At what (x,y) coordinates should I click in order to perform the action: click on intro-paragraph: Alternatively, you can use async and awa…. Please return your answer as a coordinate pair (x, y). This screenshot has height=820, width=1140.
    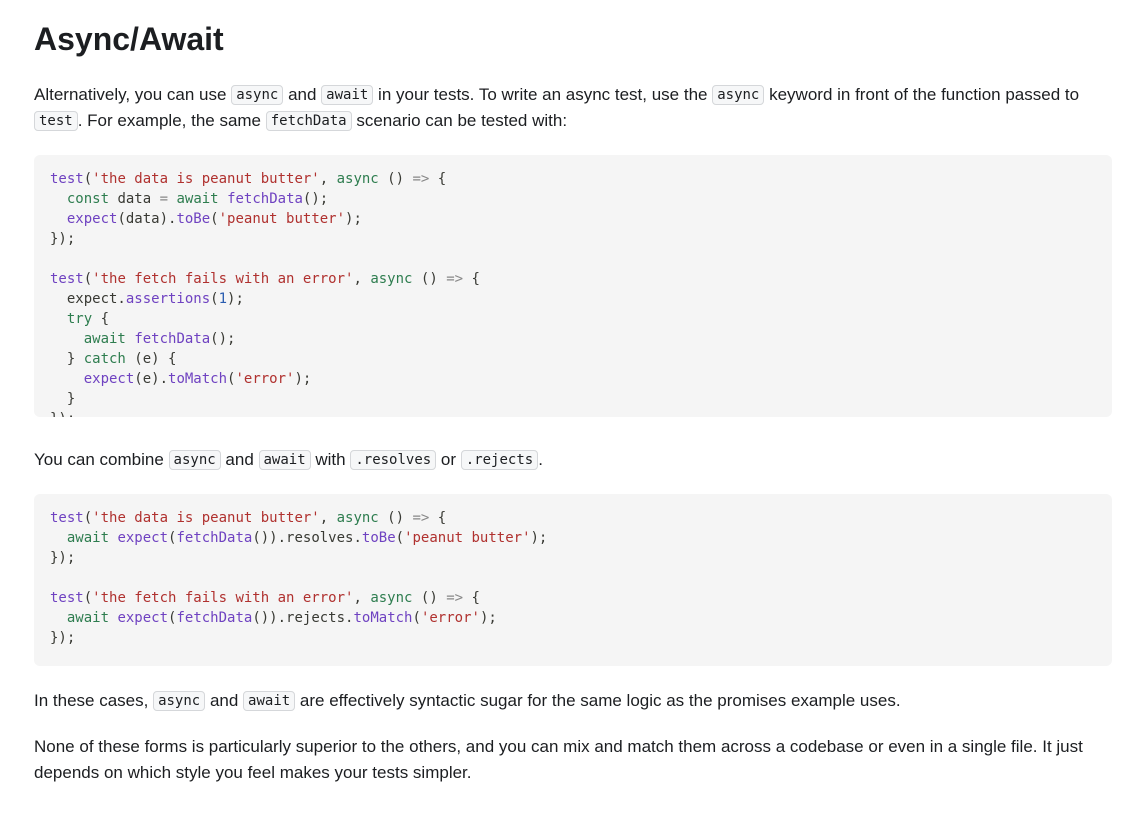
    Looking at the image, I should click on (557, 108).